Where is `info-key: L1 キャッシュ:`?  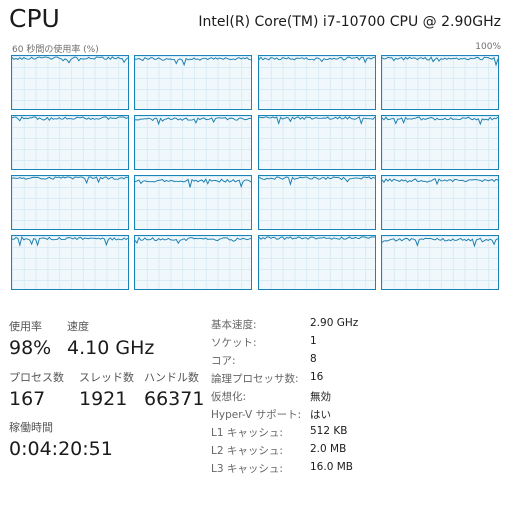 info-key: L1 キャッシュ: is located at coordinates (247, 433).